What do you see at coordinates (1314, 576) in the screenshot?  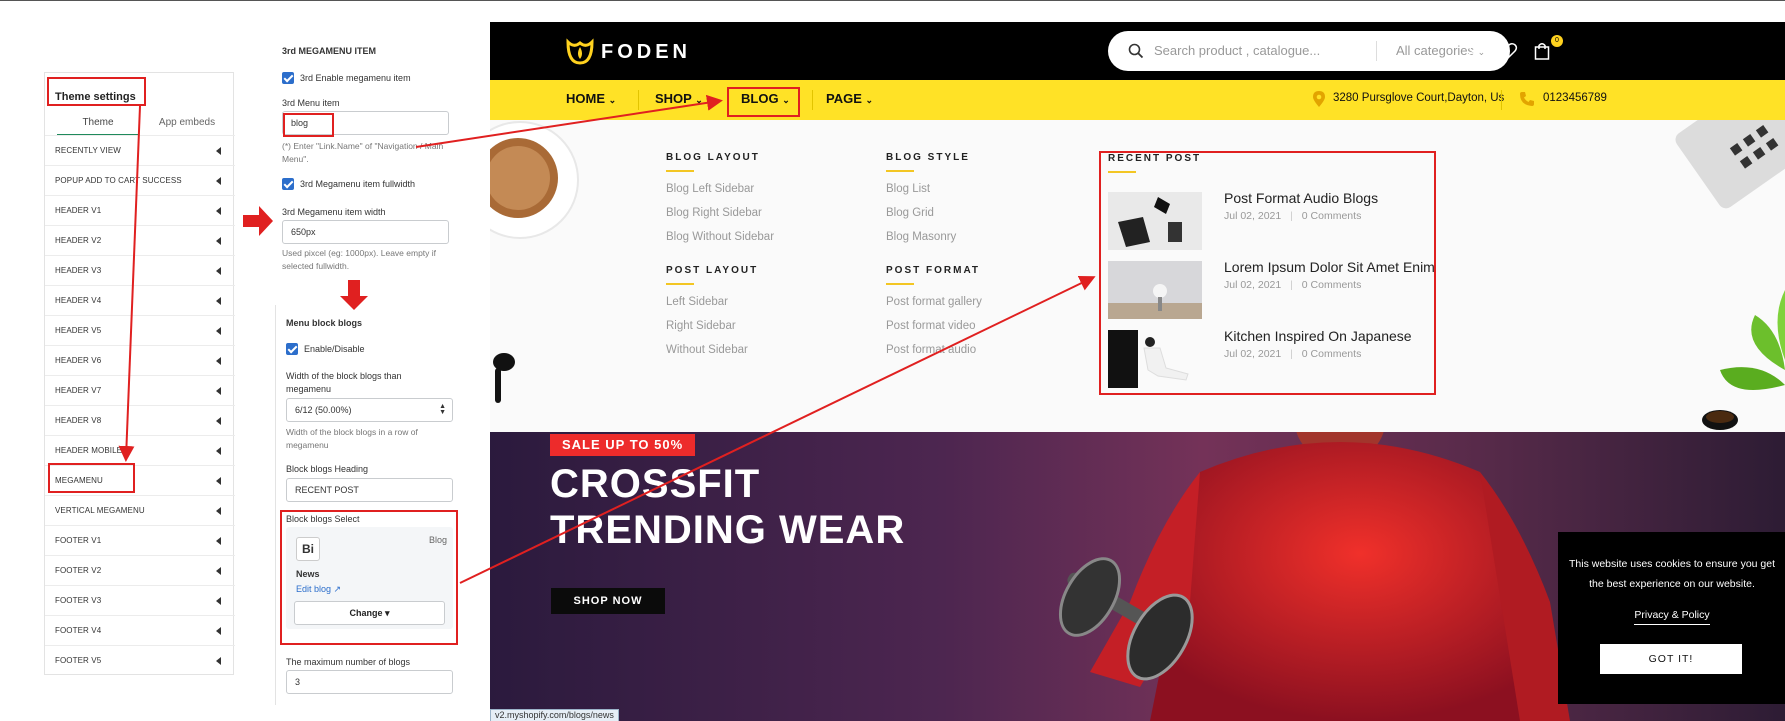 I see `athlete-image` at bounding box center [1314, 576].